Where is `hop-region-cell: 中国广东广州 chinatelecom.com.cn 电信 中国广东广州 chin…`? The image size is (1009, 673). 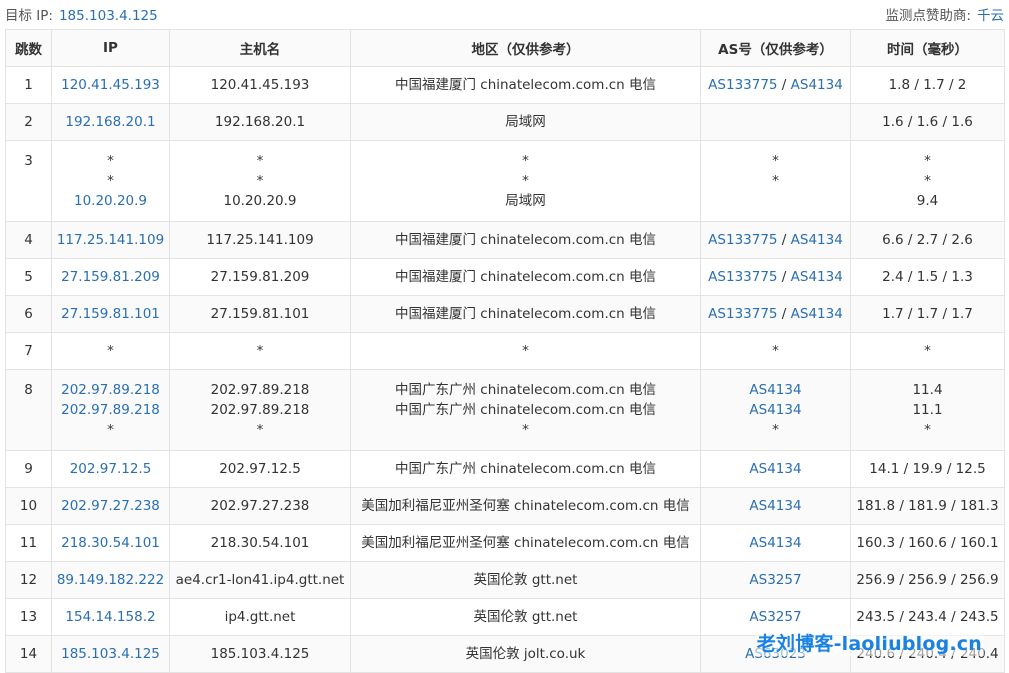
hop-region-cell: 中国广东广州 chinatelecom.com.cn 电信 中国广东广州 chin… is located at coordinates (525, 410).